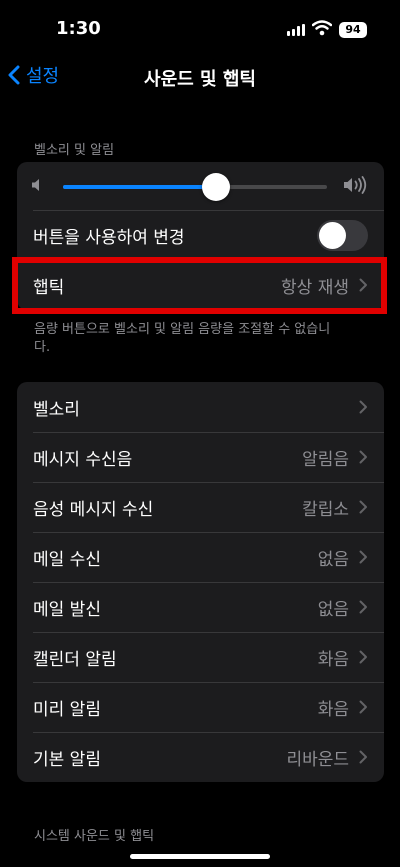 This screenshot has height=867, width=400. I want to click on sound-row: 기본 알림 리바운드, so click(200, 757).